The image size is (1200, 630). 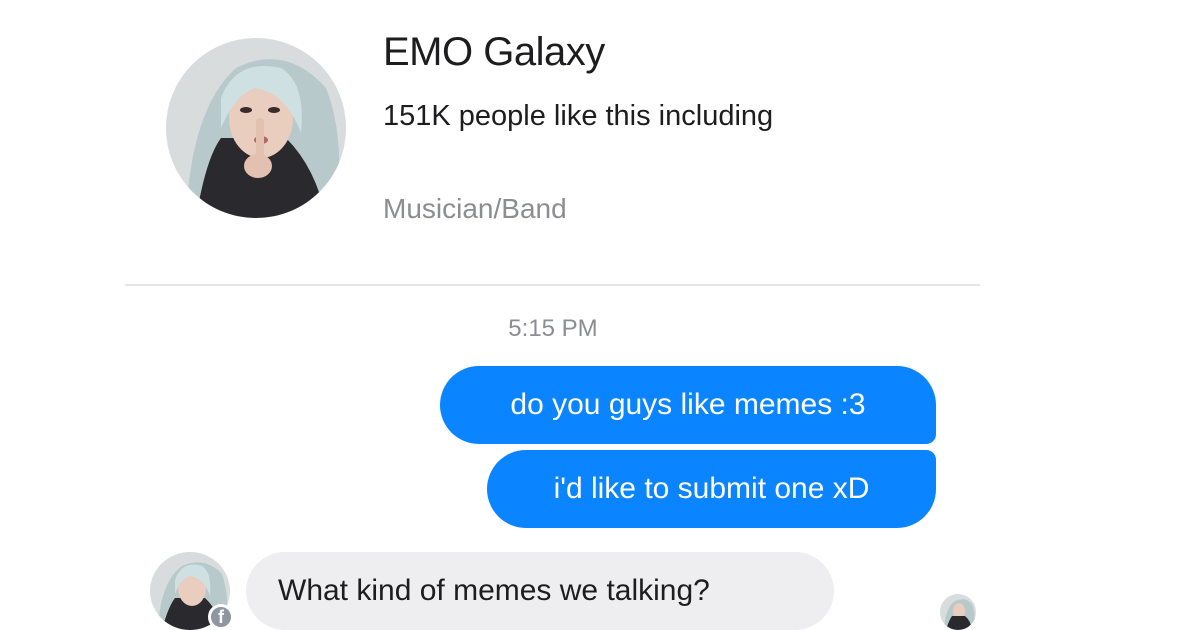 I want to click on header-divider, so click(x=552, y=285).